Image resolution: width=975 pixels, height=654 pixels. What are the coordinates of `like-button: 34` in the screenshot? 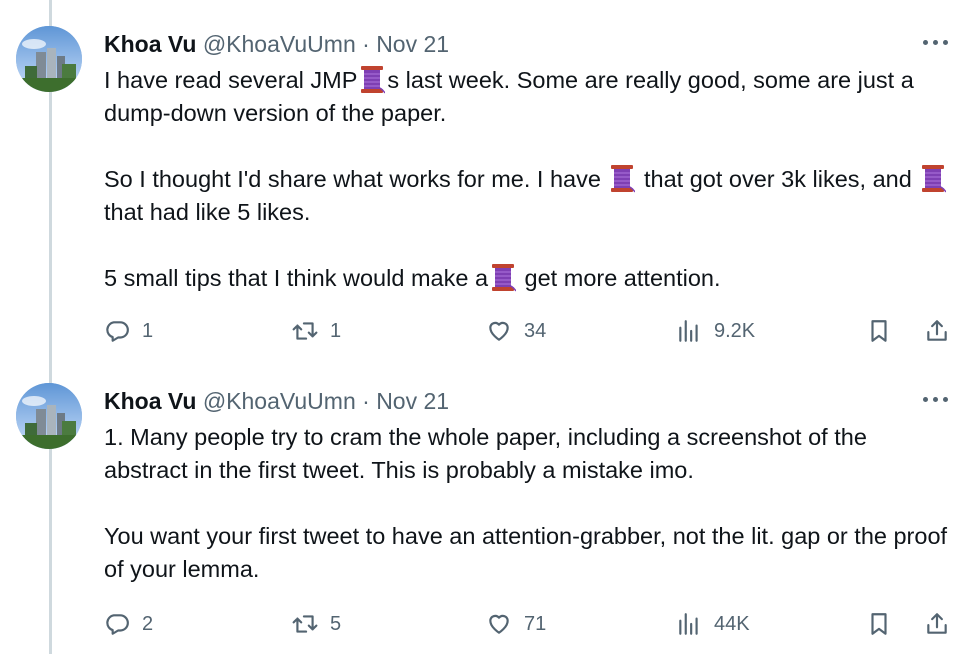 It's located at (516, 331).